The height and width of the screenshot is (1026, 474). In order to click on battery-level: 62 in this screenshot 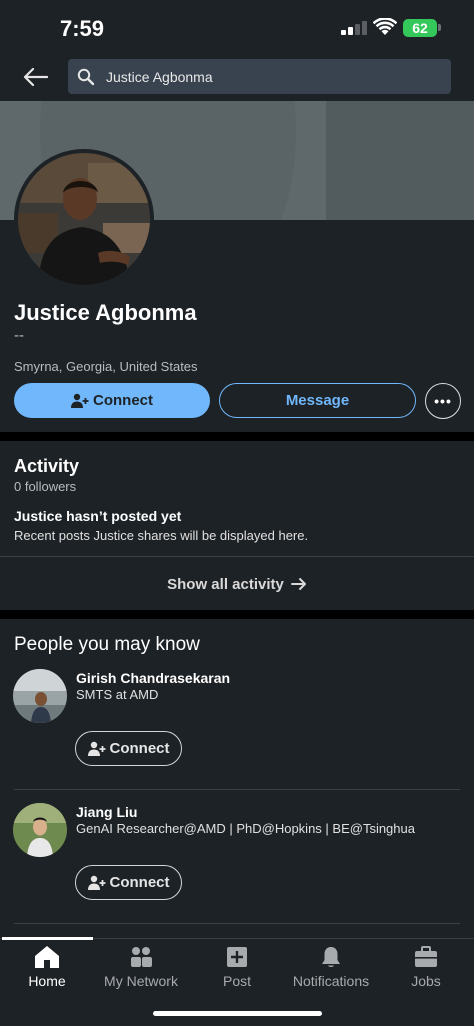, I will do `click(420, 28)`.